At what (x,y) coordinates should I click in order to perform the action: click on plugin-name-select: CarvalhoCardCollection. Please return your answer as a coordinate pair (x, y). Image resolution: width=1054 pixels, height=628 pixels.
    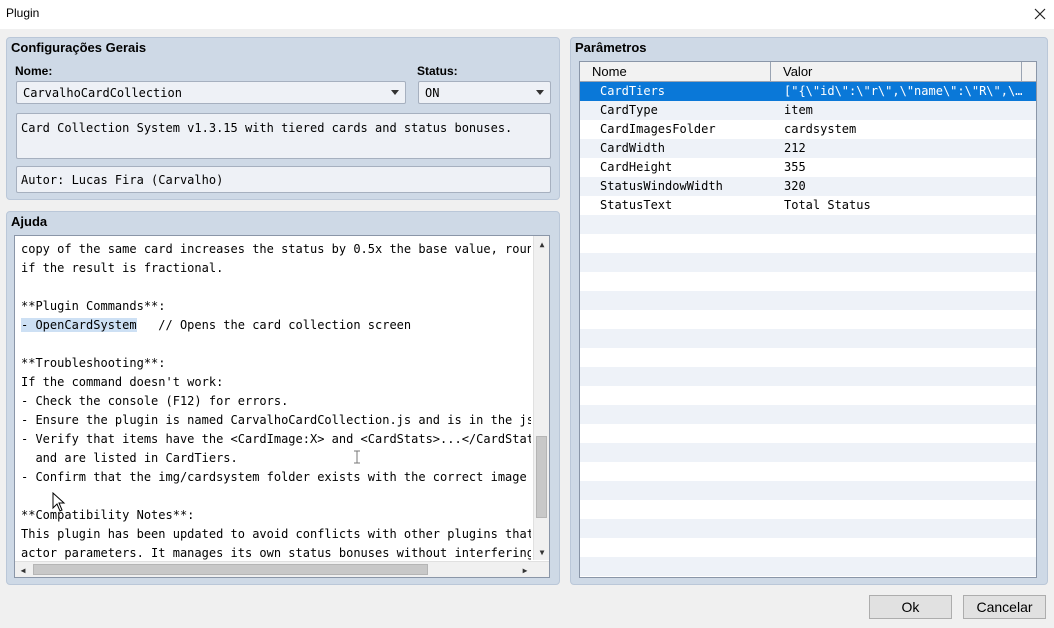
    Looking at the image, I should click on (211, 92).